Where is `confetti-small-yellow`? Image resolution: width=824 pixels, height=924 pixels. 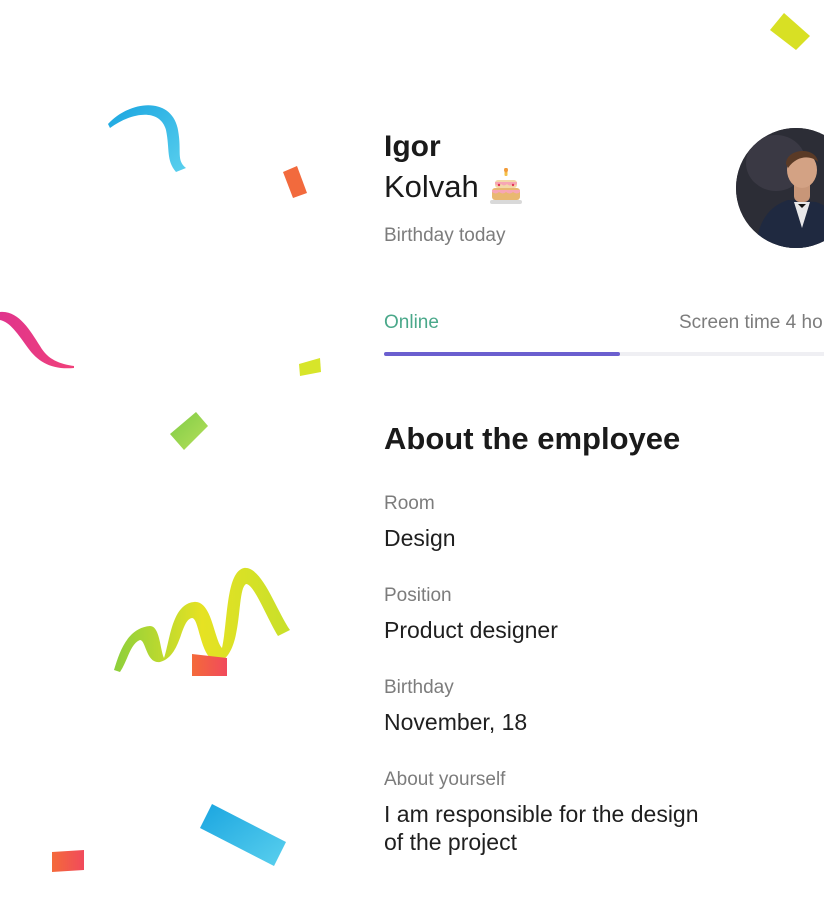 confetti-small-yellow is located at coordinates (310, 367).